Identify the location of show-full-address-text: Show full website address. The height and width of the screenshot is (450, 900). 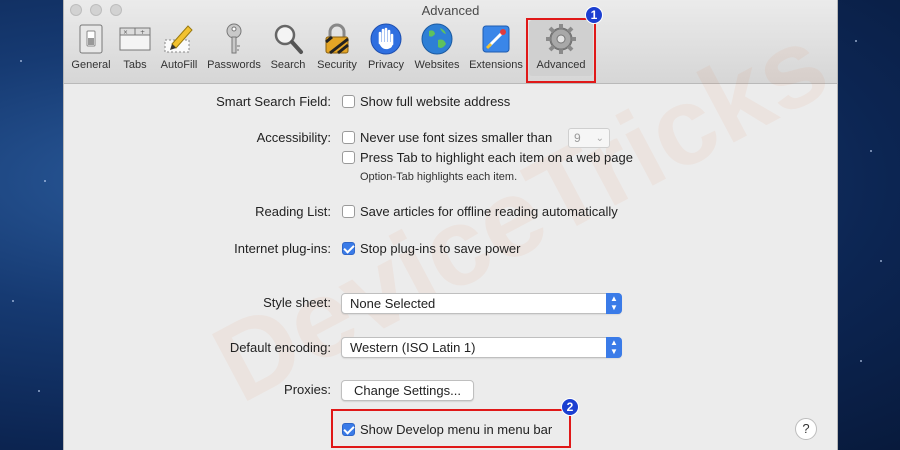
(435, 101).